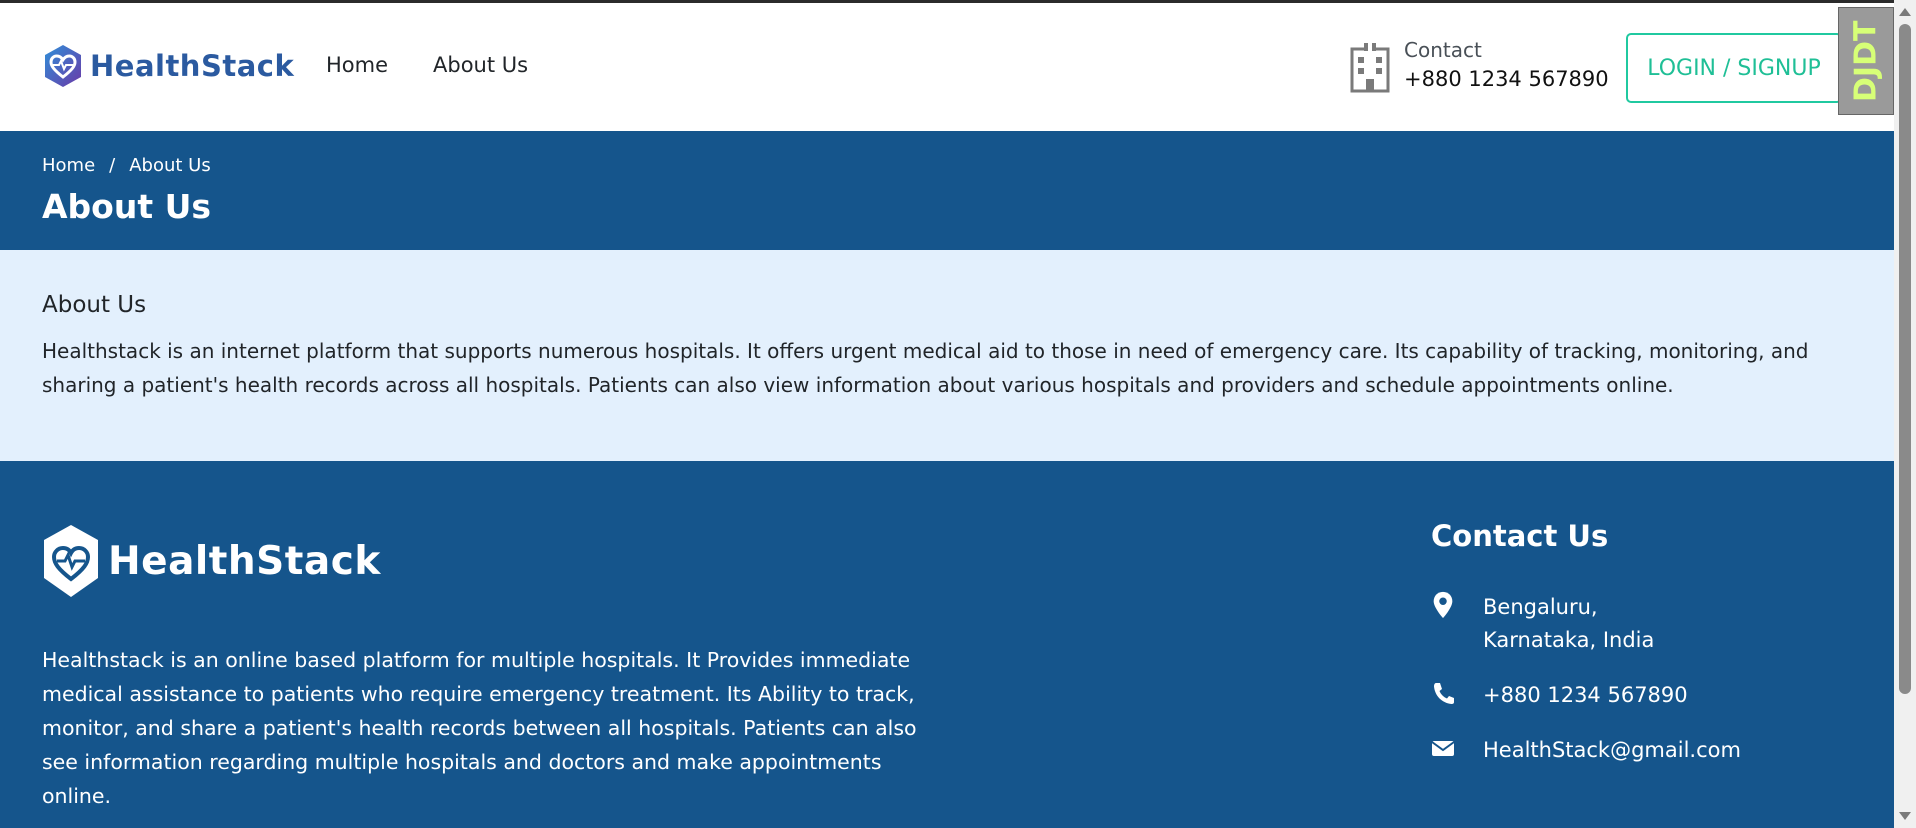 This screenshot has height=828, width=1916. I want to click on contact-address: Bengaluru, Karnataka, India, so click(1641, 624).